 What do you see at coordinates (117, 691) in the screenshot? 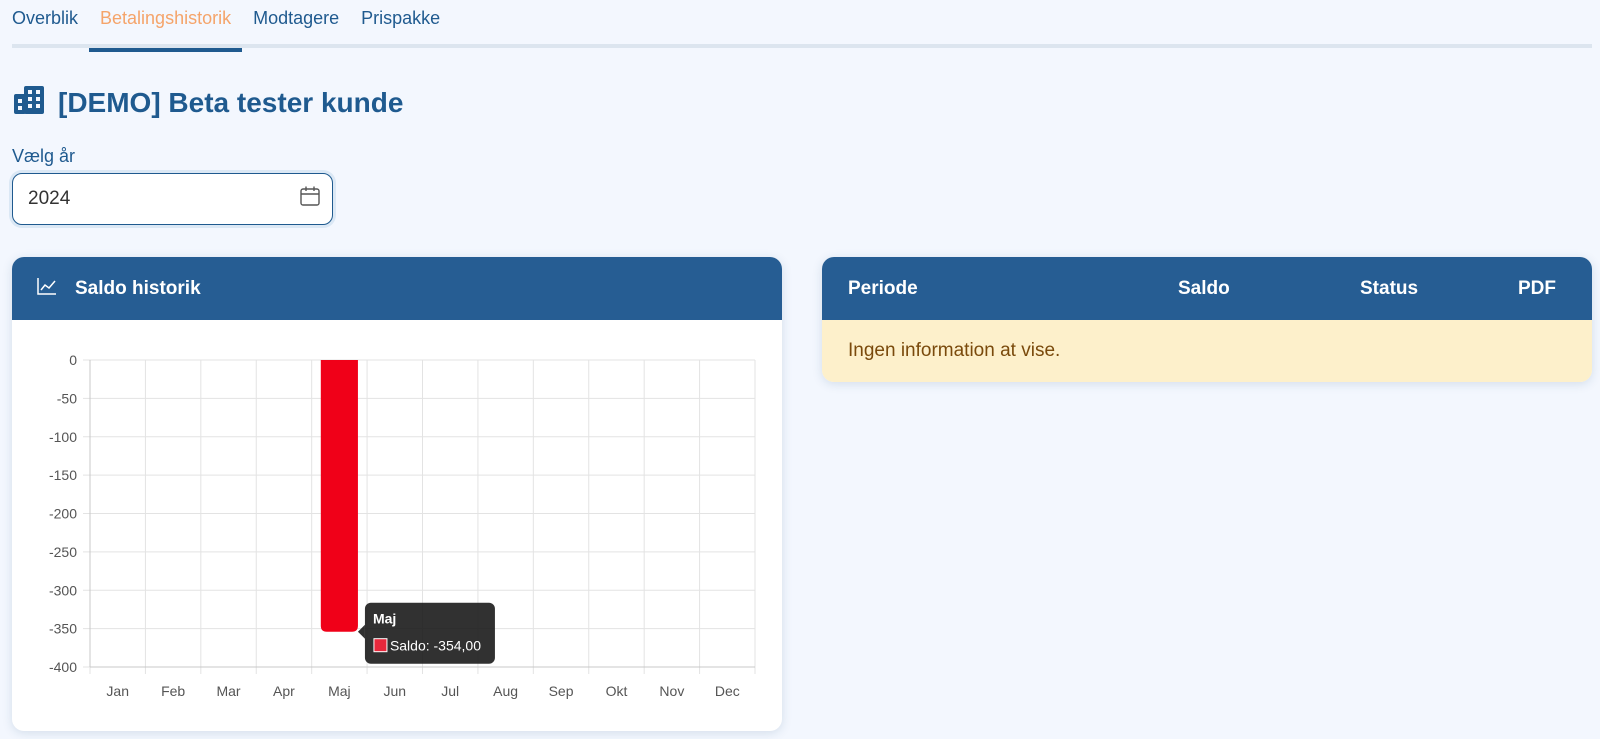
I see `x-tick-label: Jan` at bounding box center [117, 691].